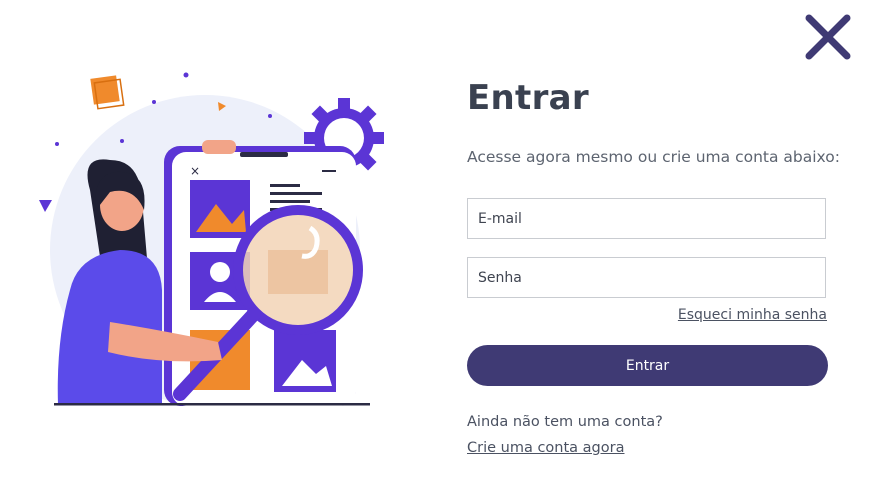  Describe the element at coordinates (528, 98) in the screenshot. I see `page-title: Entrar` at that location.